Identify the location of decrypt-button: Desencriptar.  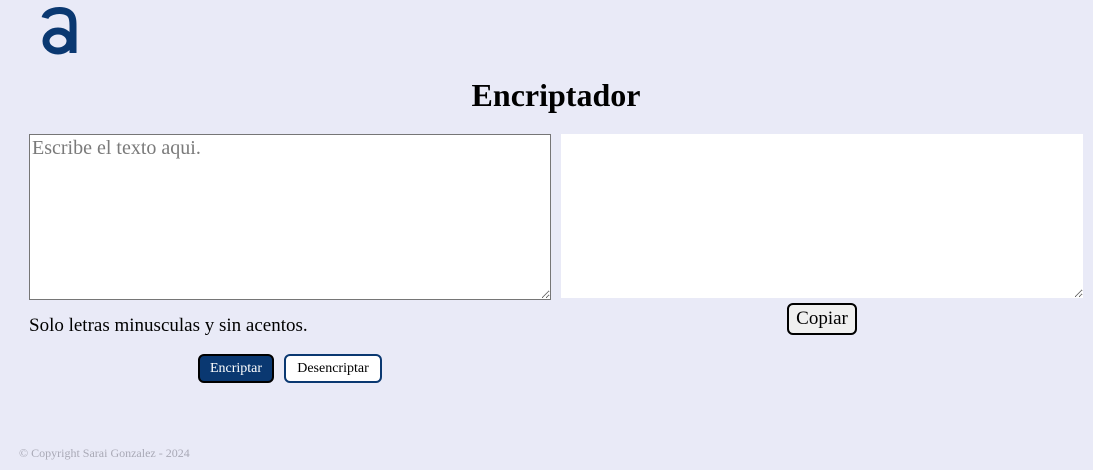
(333, 368).